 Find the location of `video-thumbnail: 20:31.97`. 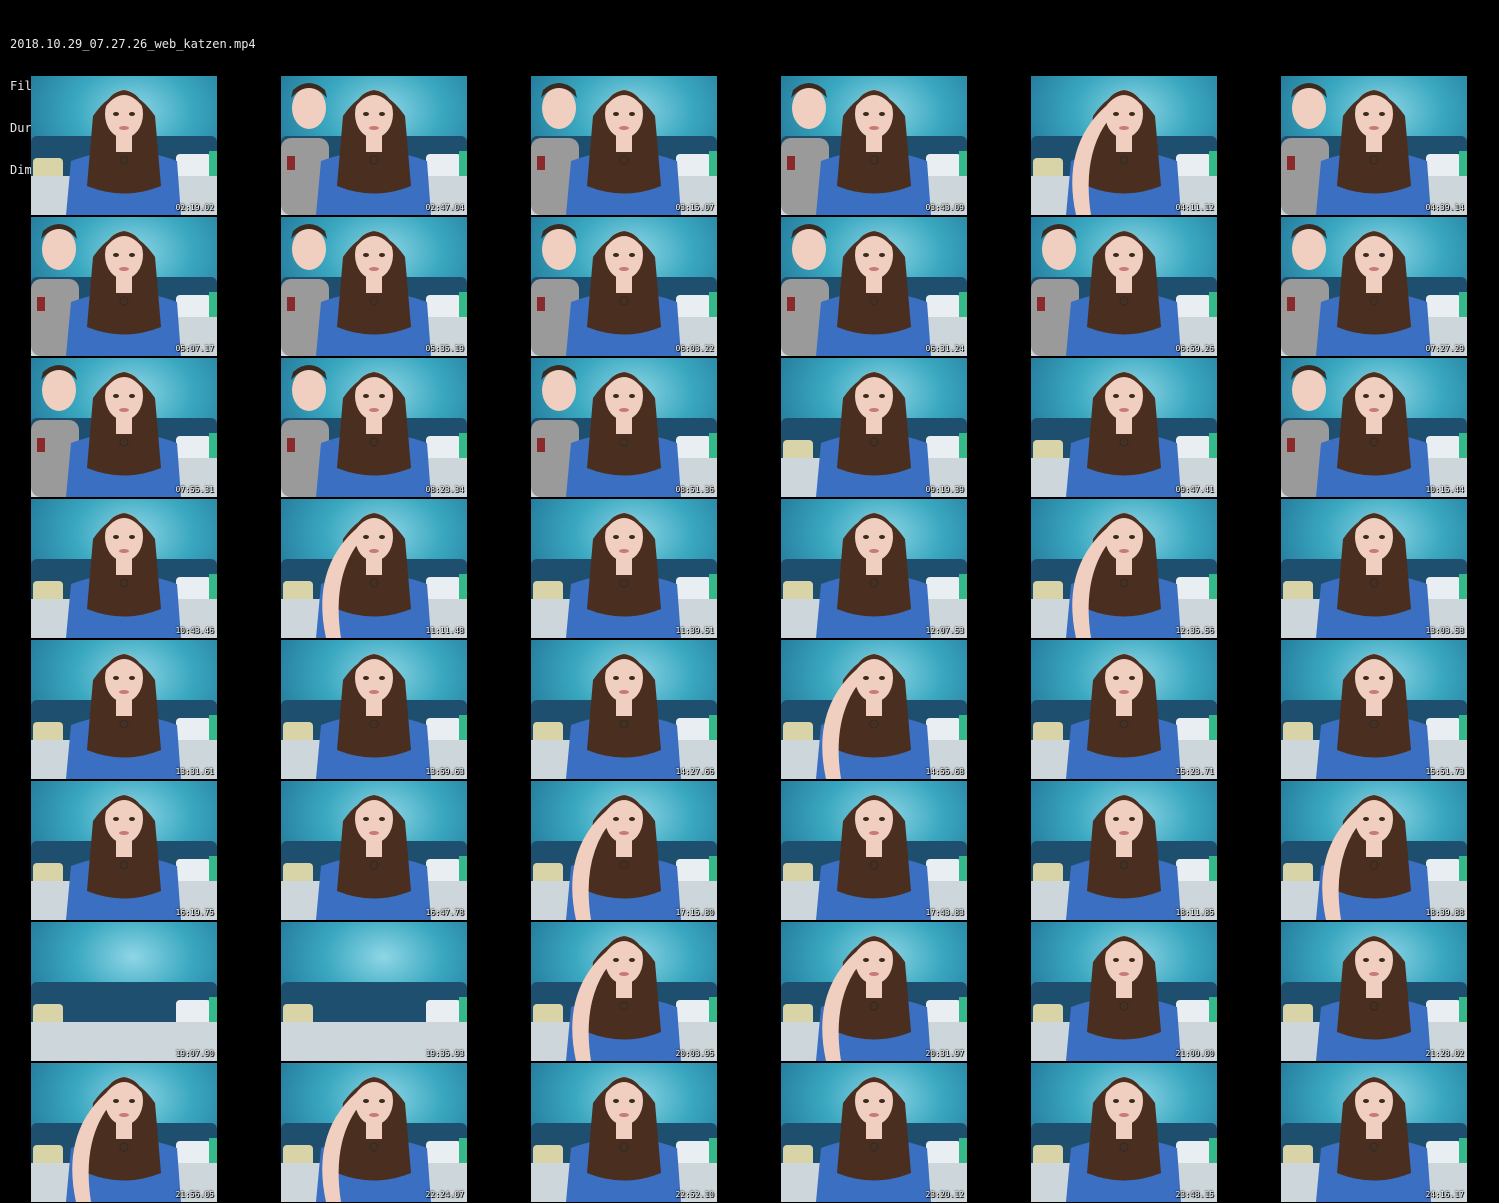

video-thumbnail: 20:31.97 is located at coordinates (874, 991).